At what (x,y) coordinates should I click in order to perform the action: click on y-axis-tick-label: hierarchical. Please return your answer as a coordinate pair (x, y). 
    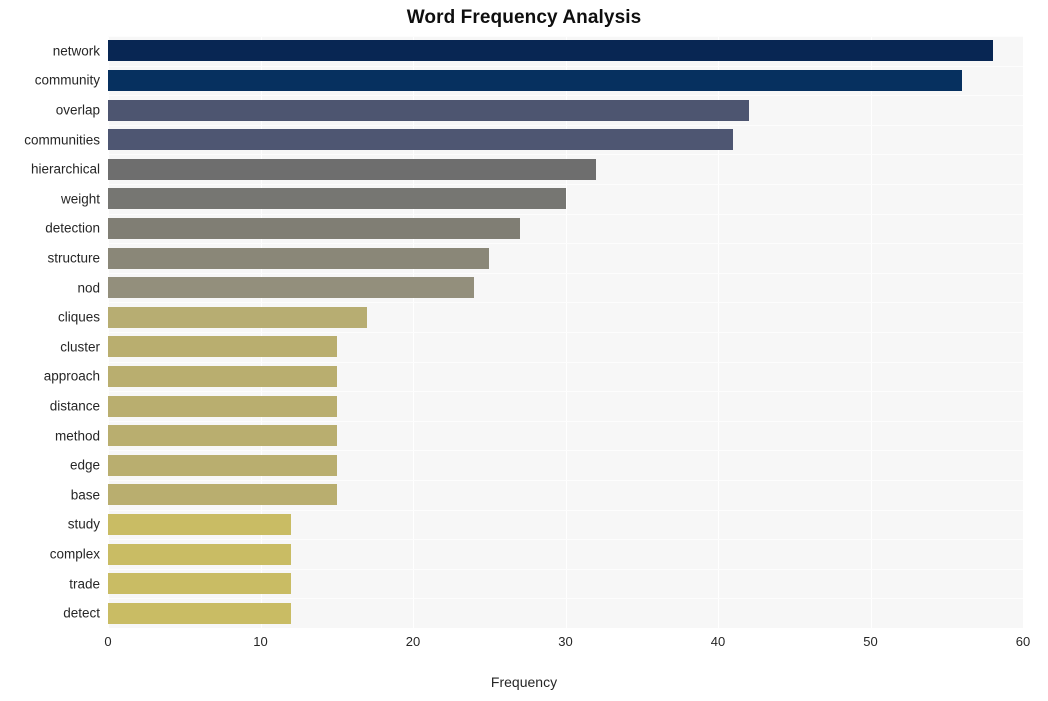
    Looking at the image, I should click on (65, 169).